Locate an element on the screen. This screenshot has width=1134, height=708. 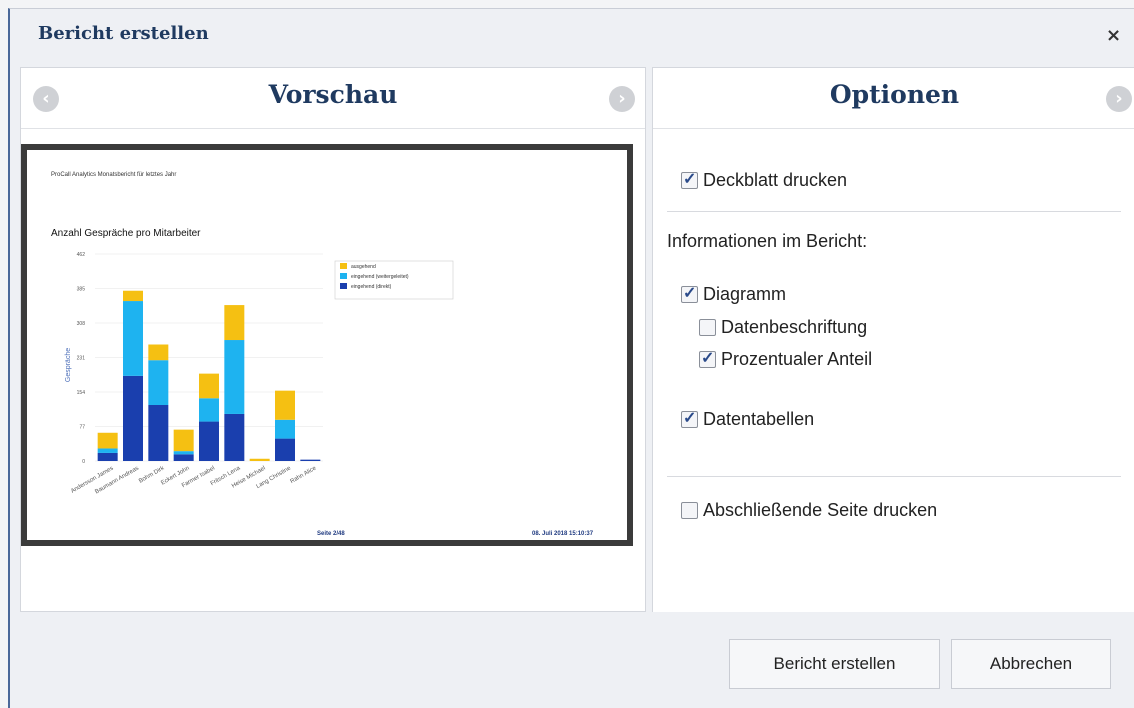
dialog-titlebar: Bericht erstellen × is located at coordinates (572, 36).